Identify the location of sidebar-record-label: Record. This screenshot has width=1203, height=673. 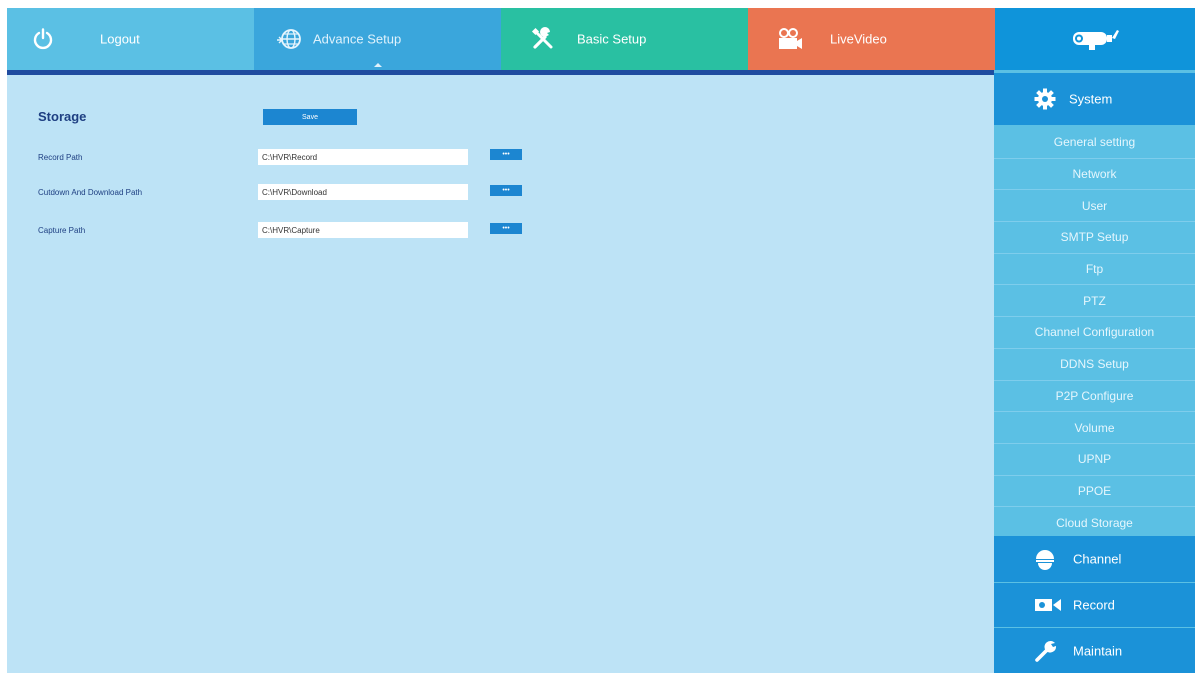
(1094, 605).